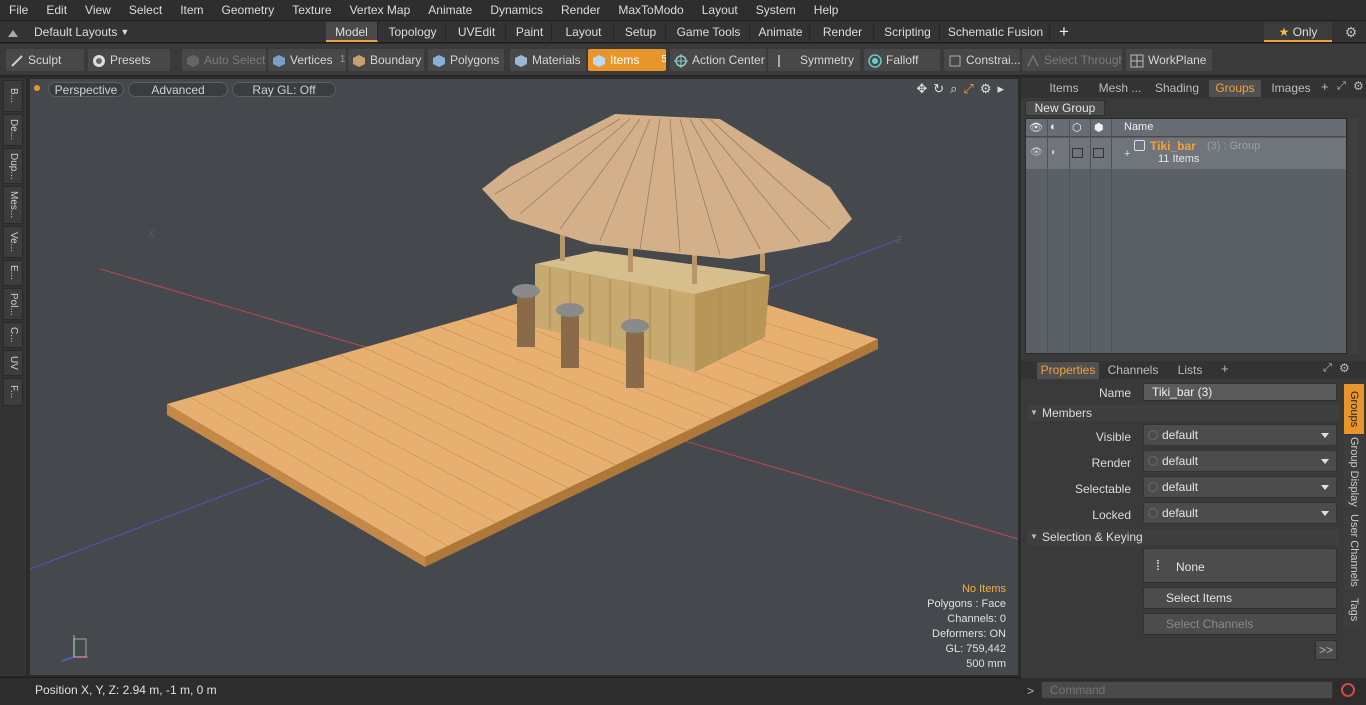  What do you see at coordinates (1077, 127) in the screenshot?
I see `lock-icon: ⬡` at bounding box center [1077, 127].